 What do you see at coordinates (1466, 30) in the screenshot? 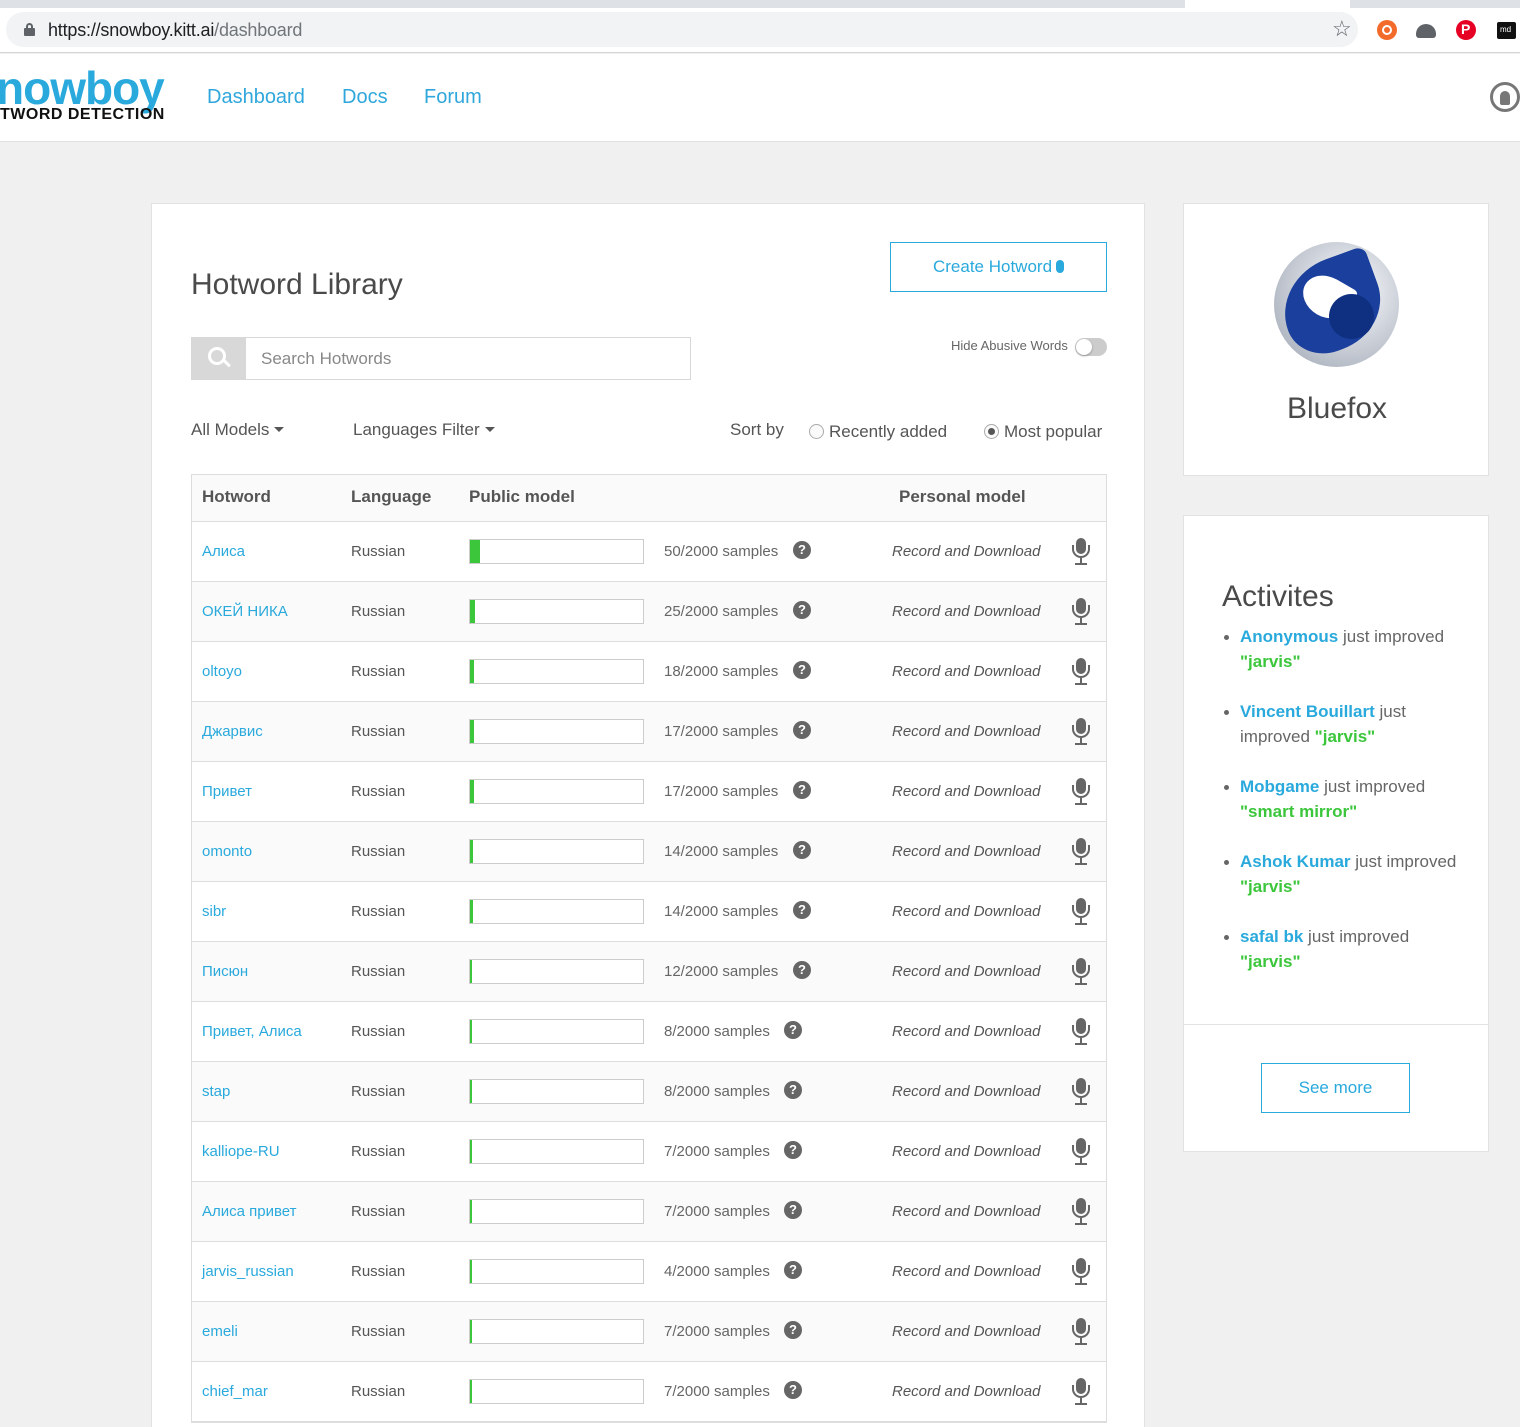
I see `pinterest-extension-icon` at bounding box center [1466, 30].